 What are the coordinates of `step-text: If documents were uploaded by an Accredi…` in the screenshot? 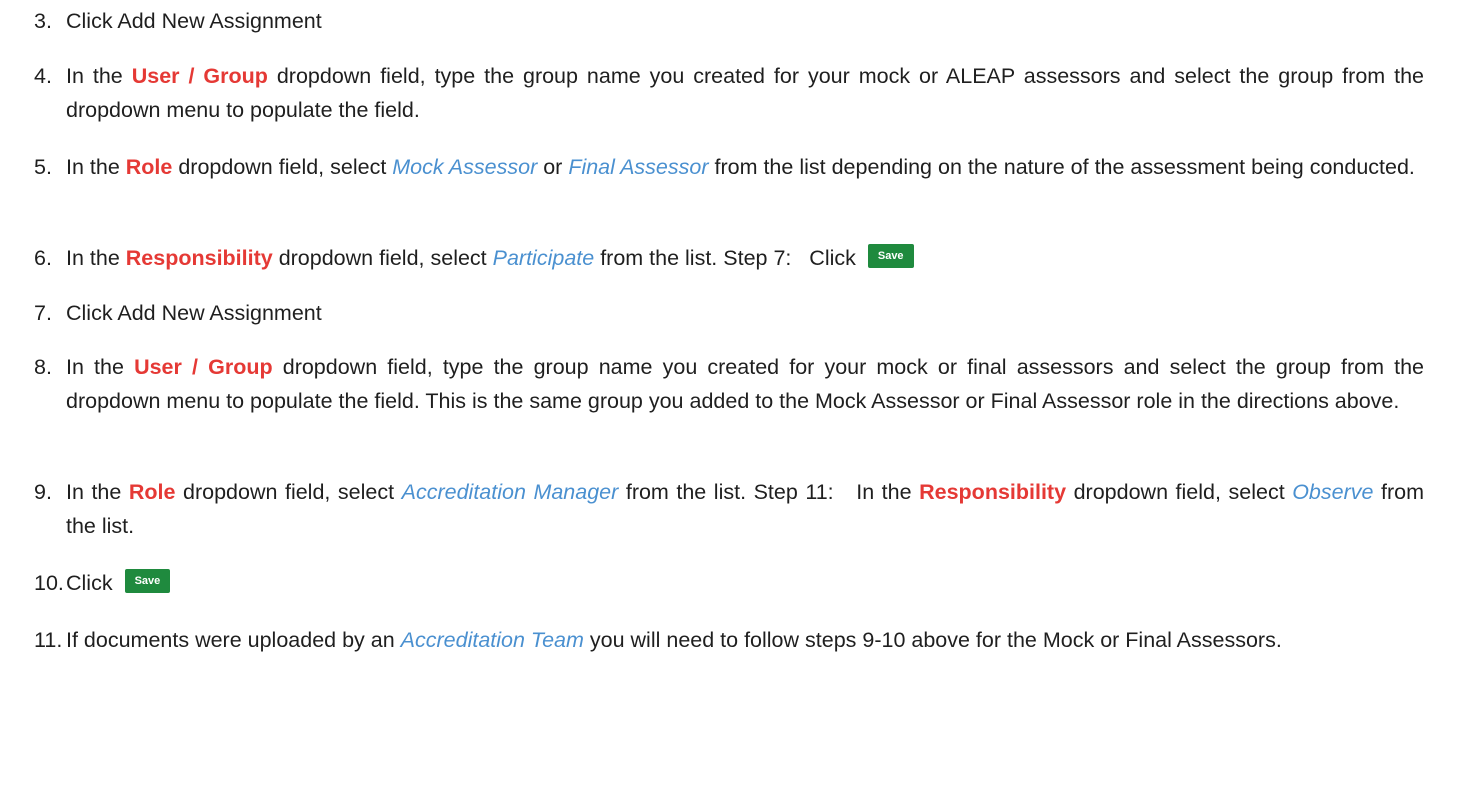 It's located at (674, 640).